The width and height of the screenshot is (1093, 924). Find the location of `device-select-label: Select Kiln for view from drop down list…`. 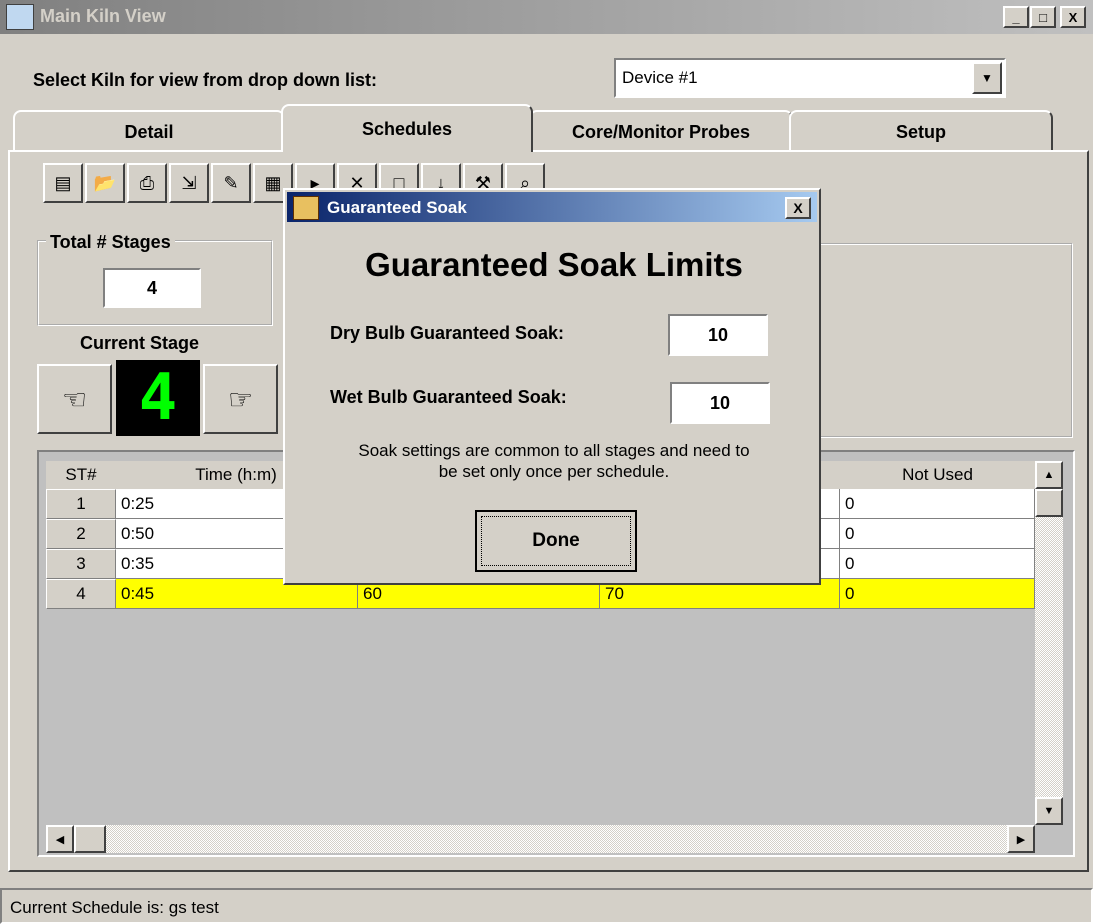

device-select-label: Select Kiln for view from drop down list… is located at coordinates (205, 80).